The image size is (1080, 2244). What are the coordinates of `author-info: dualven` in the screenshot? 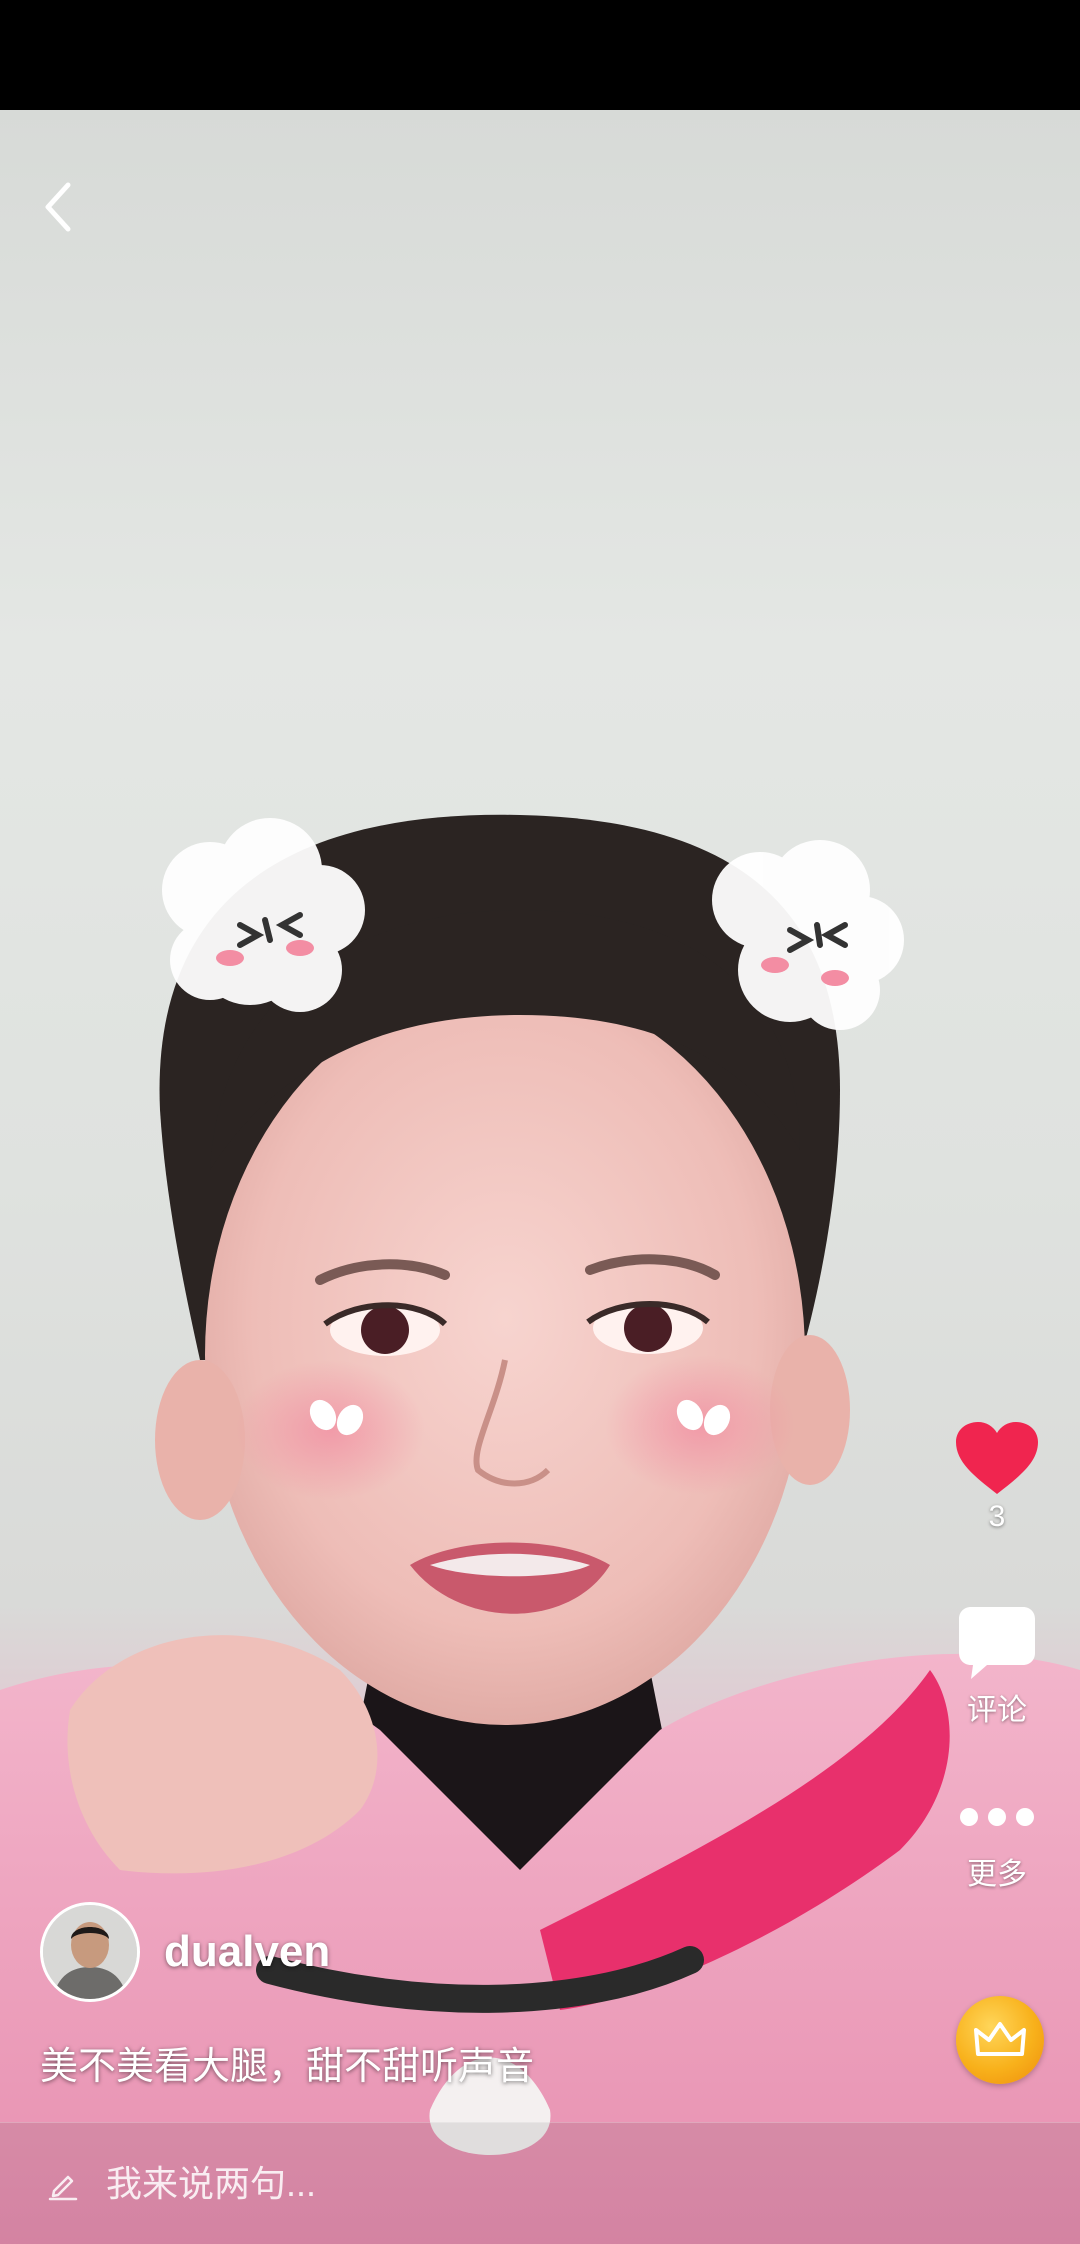 It's located at (185, 1952).